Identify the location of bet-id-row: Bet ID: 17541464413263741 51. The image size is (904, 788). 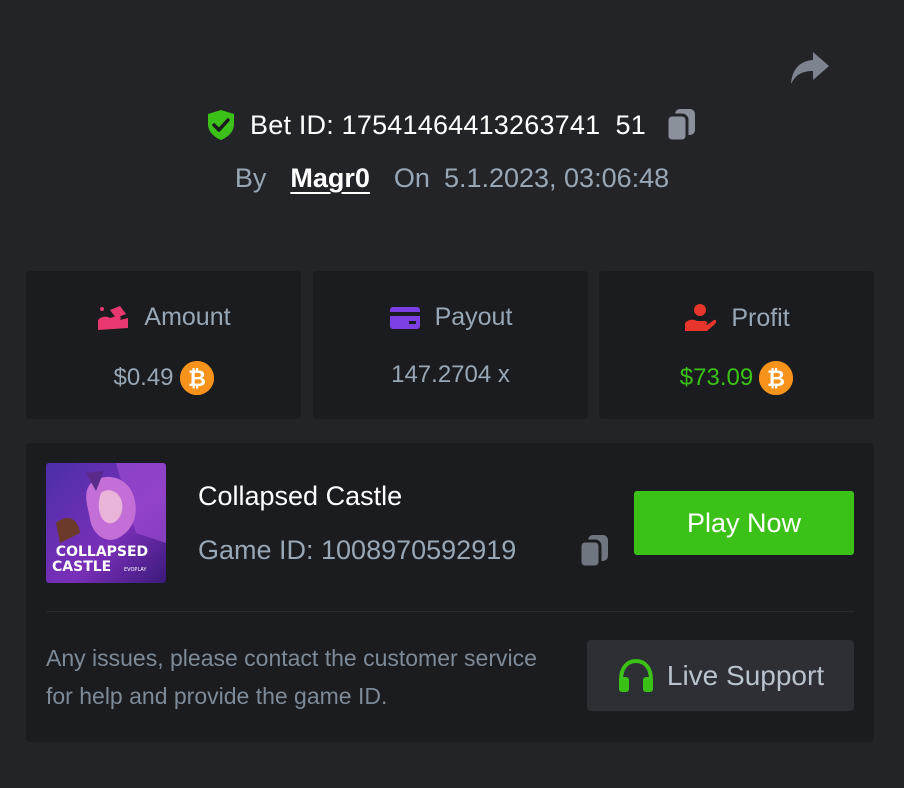
(452, 125).